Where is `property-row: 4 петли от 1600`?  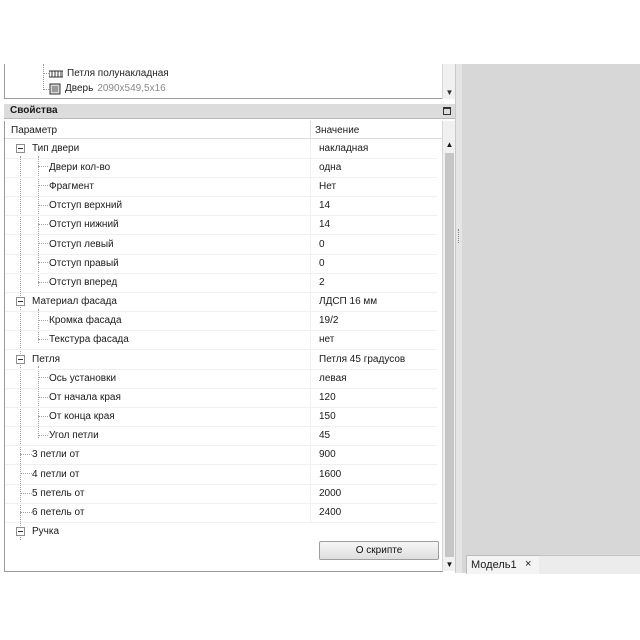
property-row: 4 петли от 1600 is located at coordinates (221, 475).